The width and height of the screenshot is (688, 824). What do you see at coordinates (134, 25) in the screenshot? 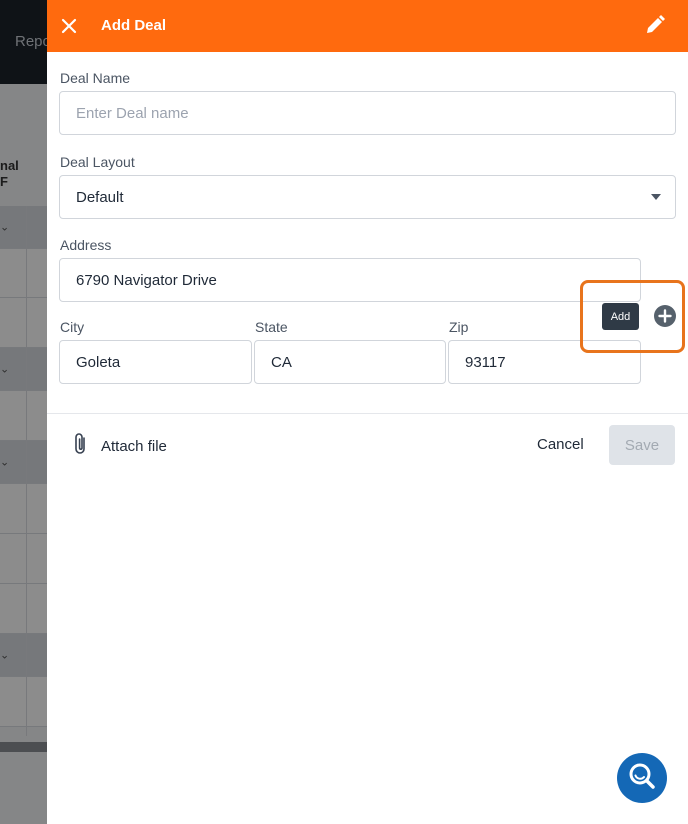
I see `drawer-title: Add Deal` at bounding box center [134, 25].